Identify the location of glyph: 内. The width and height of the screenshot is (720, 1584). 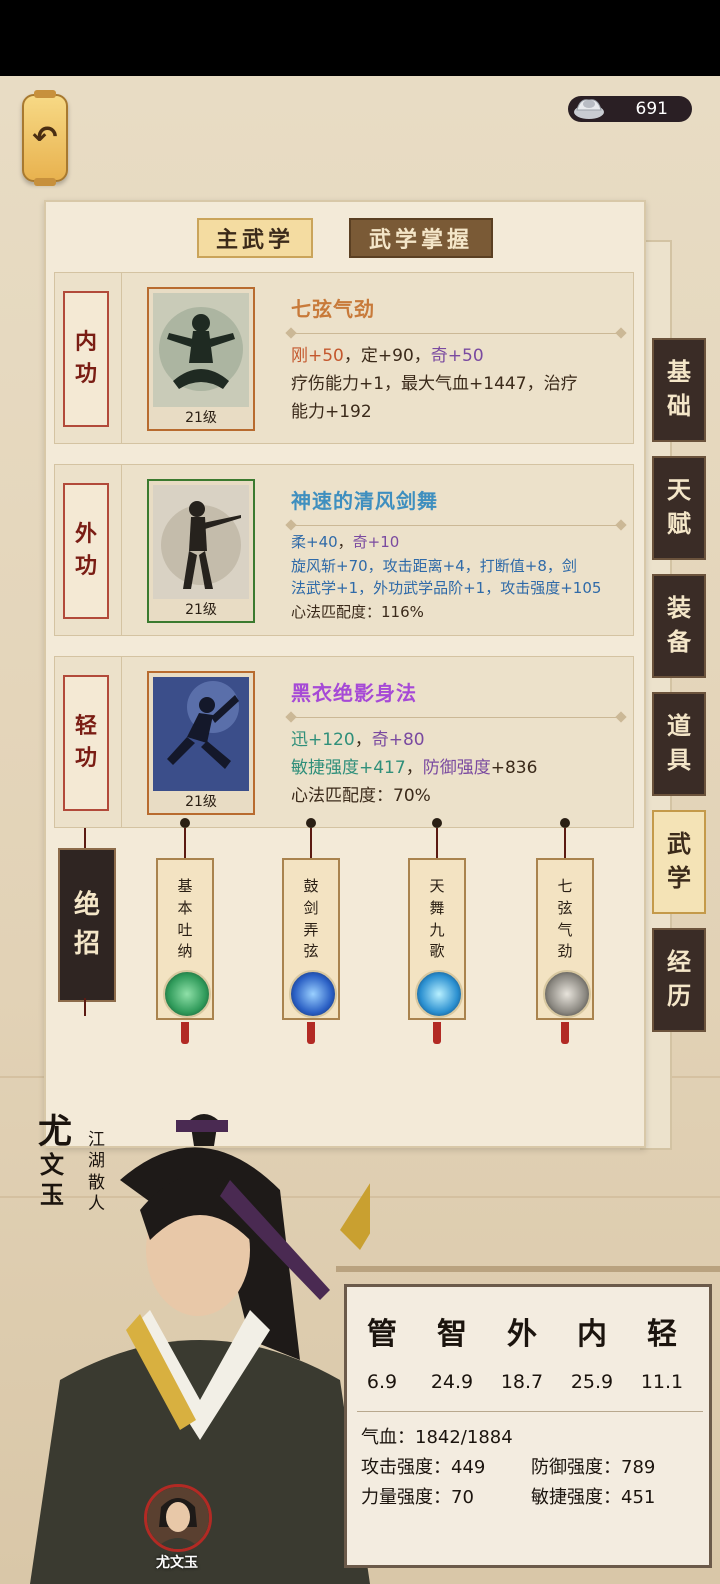
(85, 343).